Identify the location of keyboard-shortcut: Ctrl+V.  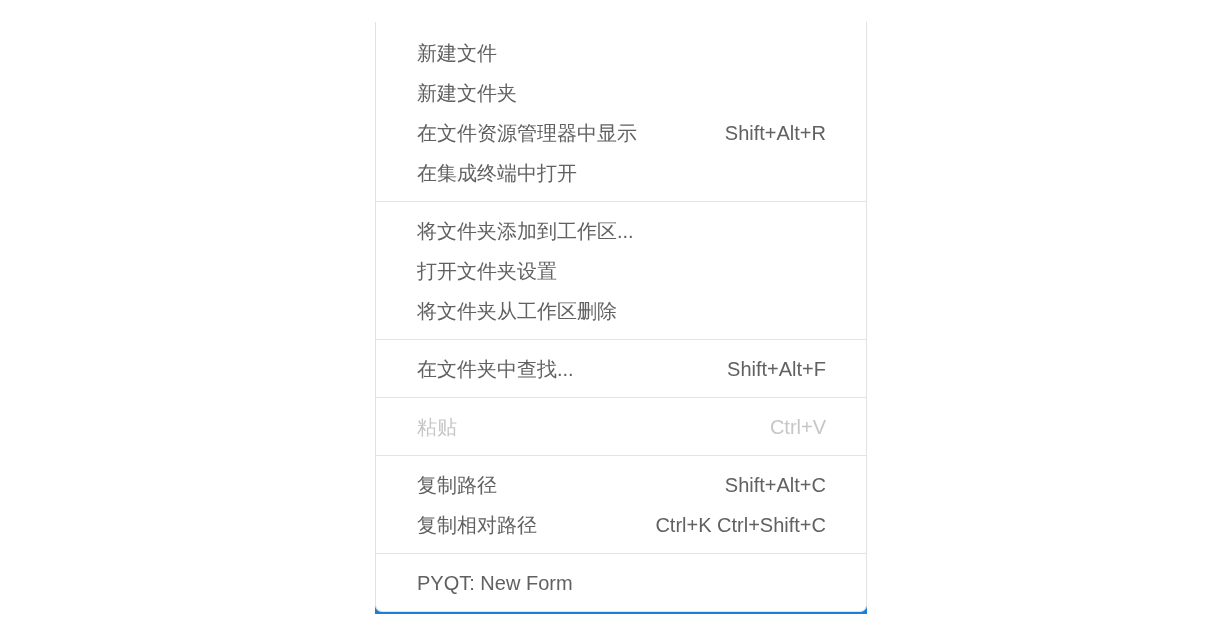
(797, 427).